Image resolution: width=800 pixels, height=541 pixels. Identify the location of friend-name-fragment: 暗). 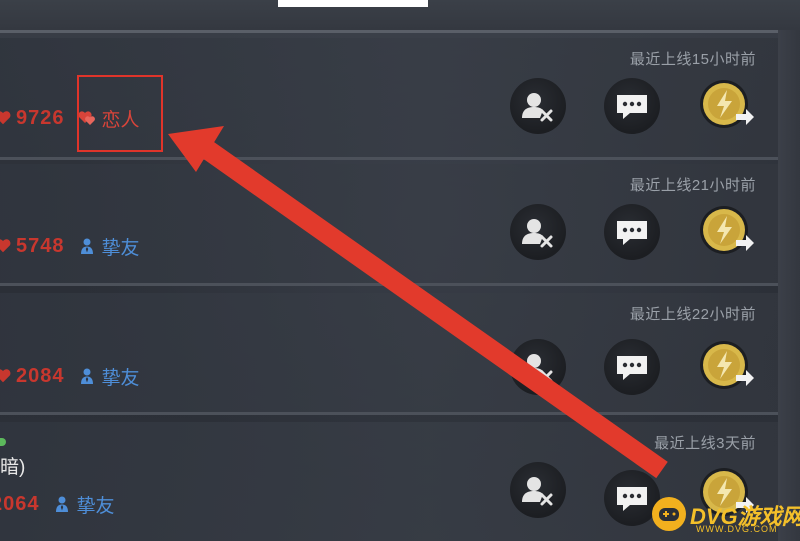
(13, 467).